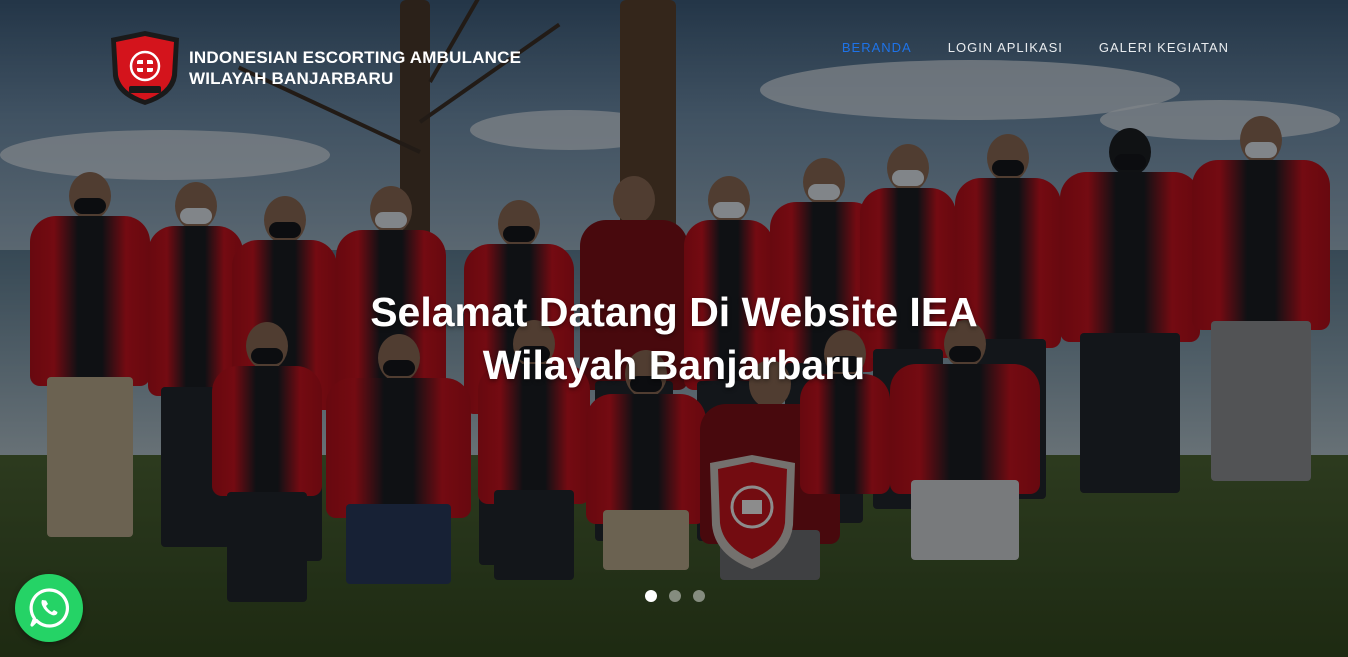  I want to click on main-nav: BERANDA LOGIN APLIKASI GALERI KEGIATAN, so click(1035, 47).